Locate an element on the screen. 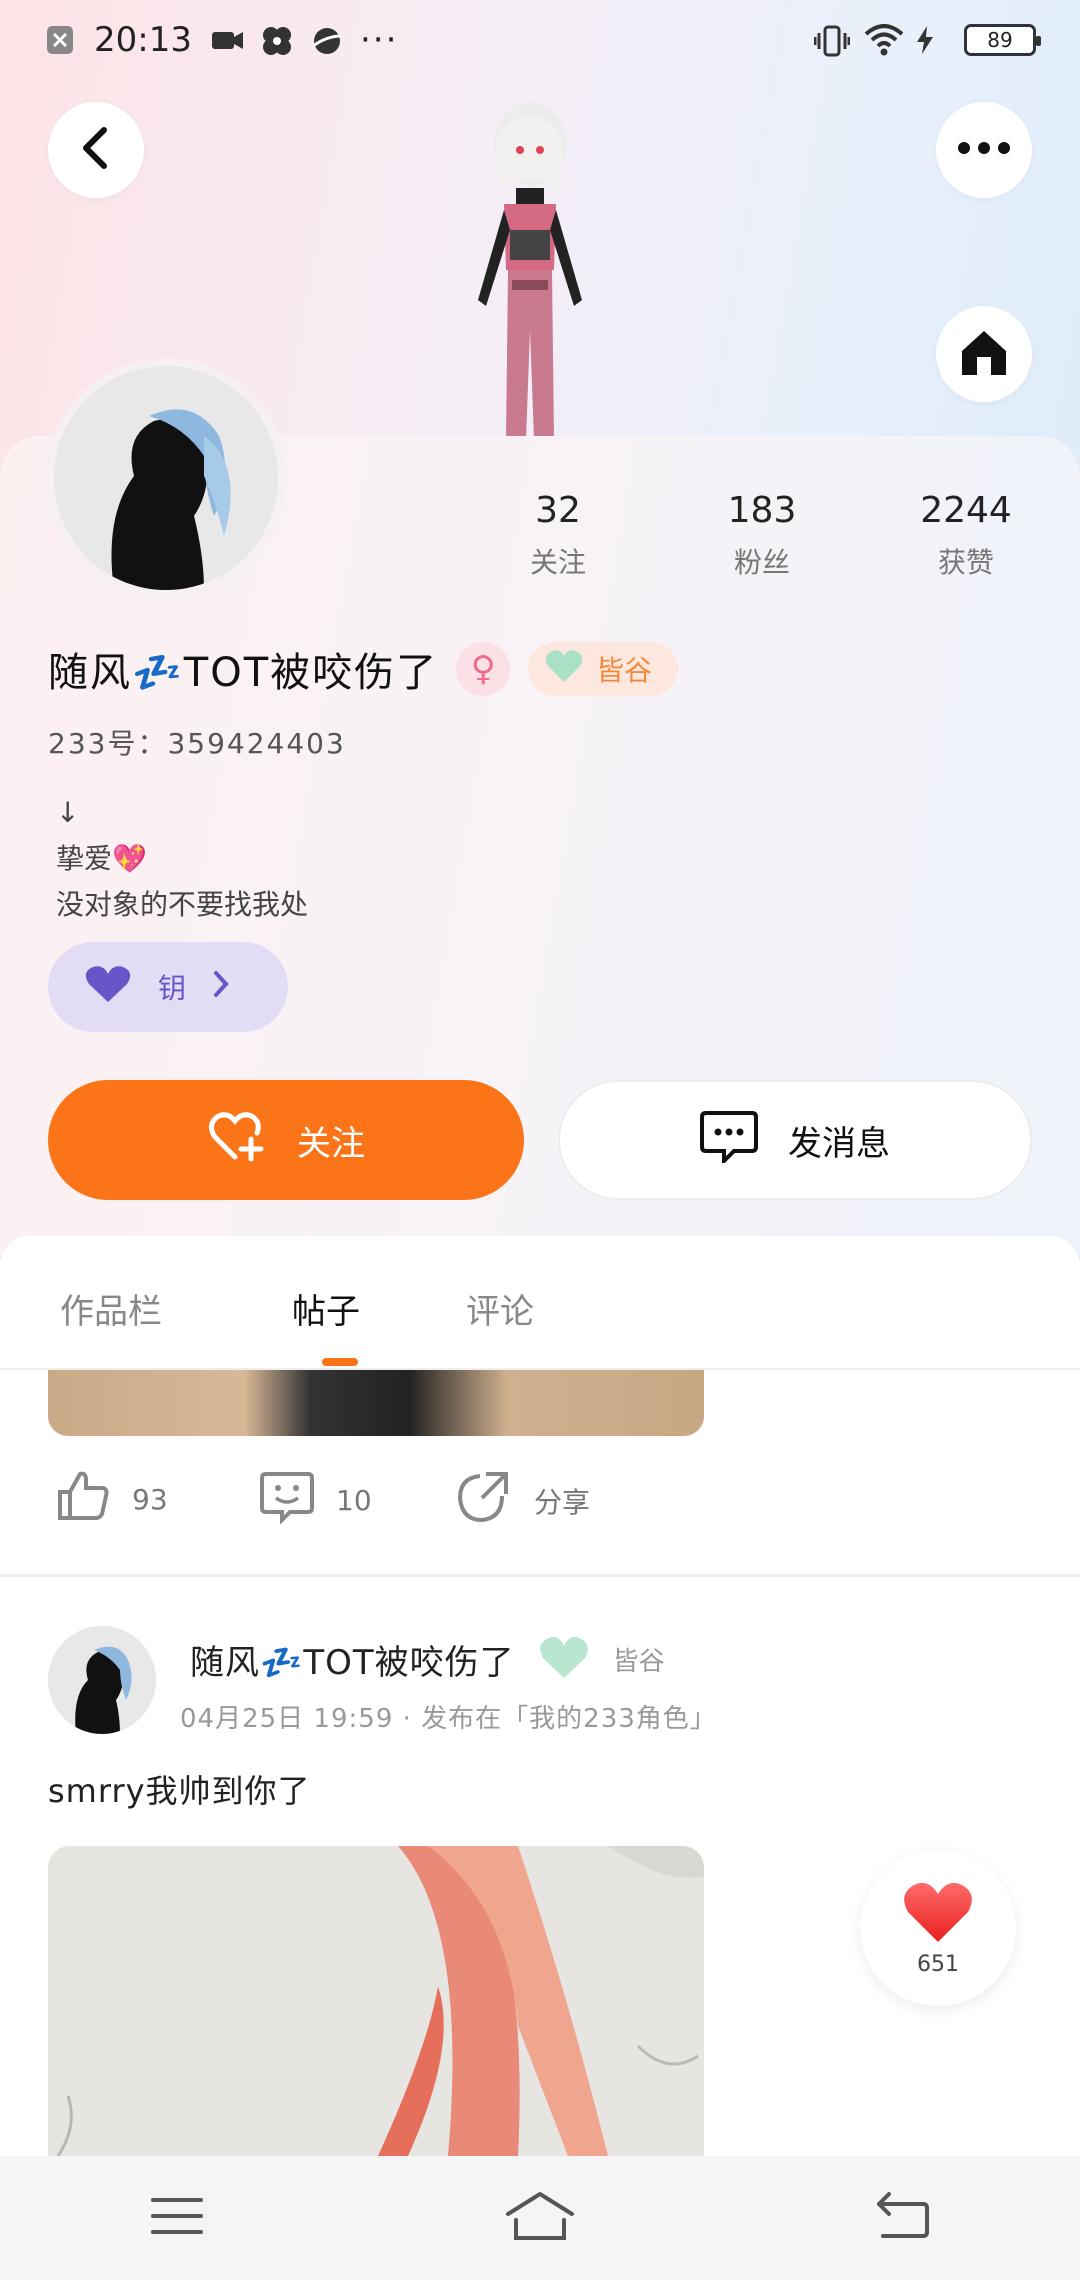 The height and width of the screenshot is (2280, 1080). chat-bubble-icon is located at coordinates (729, 1140).